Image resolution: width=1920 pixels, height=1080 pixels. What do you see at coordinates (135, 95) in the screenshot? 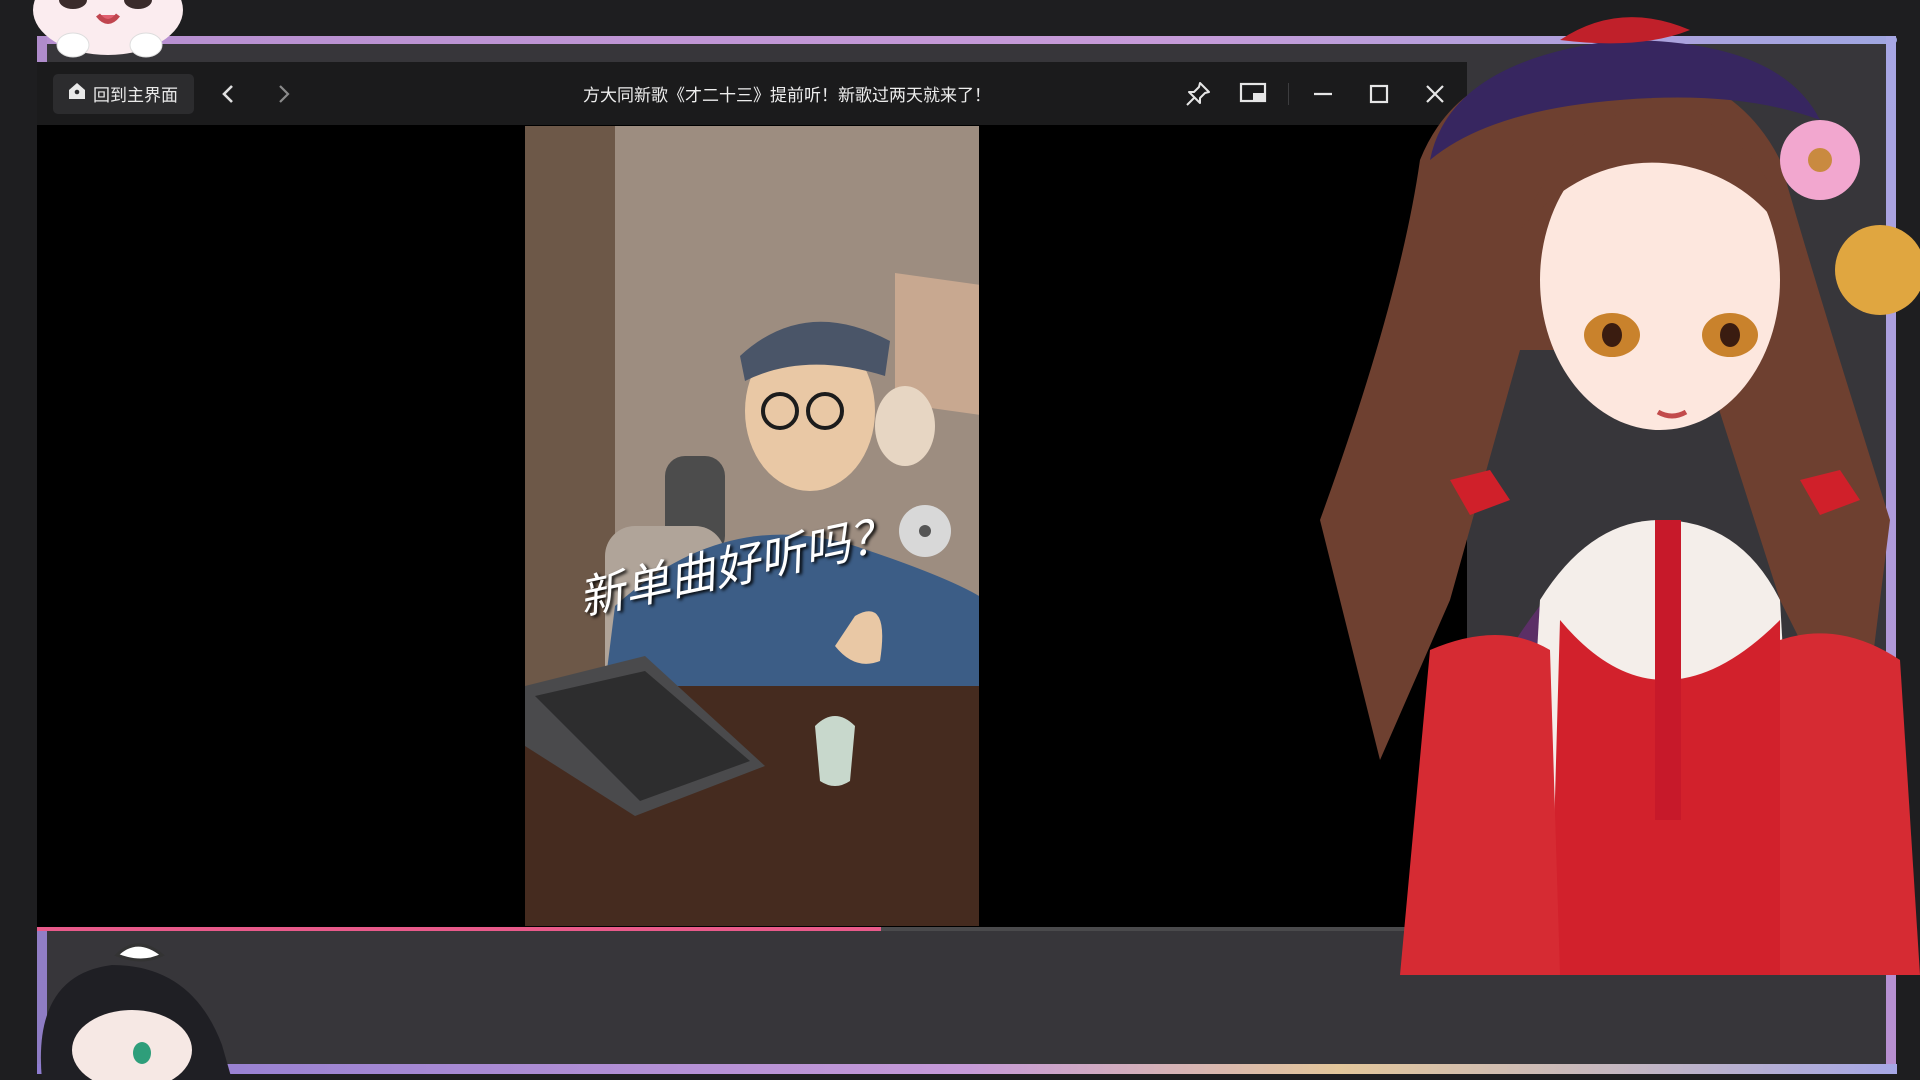
I see `home-button-label: 回到主界面` at bounding box center [135, 95].